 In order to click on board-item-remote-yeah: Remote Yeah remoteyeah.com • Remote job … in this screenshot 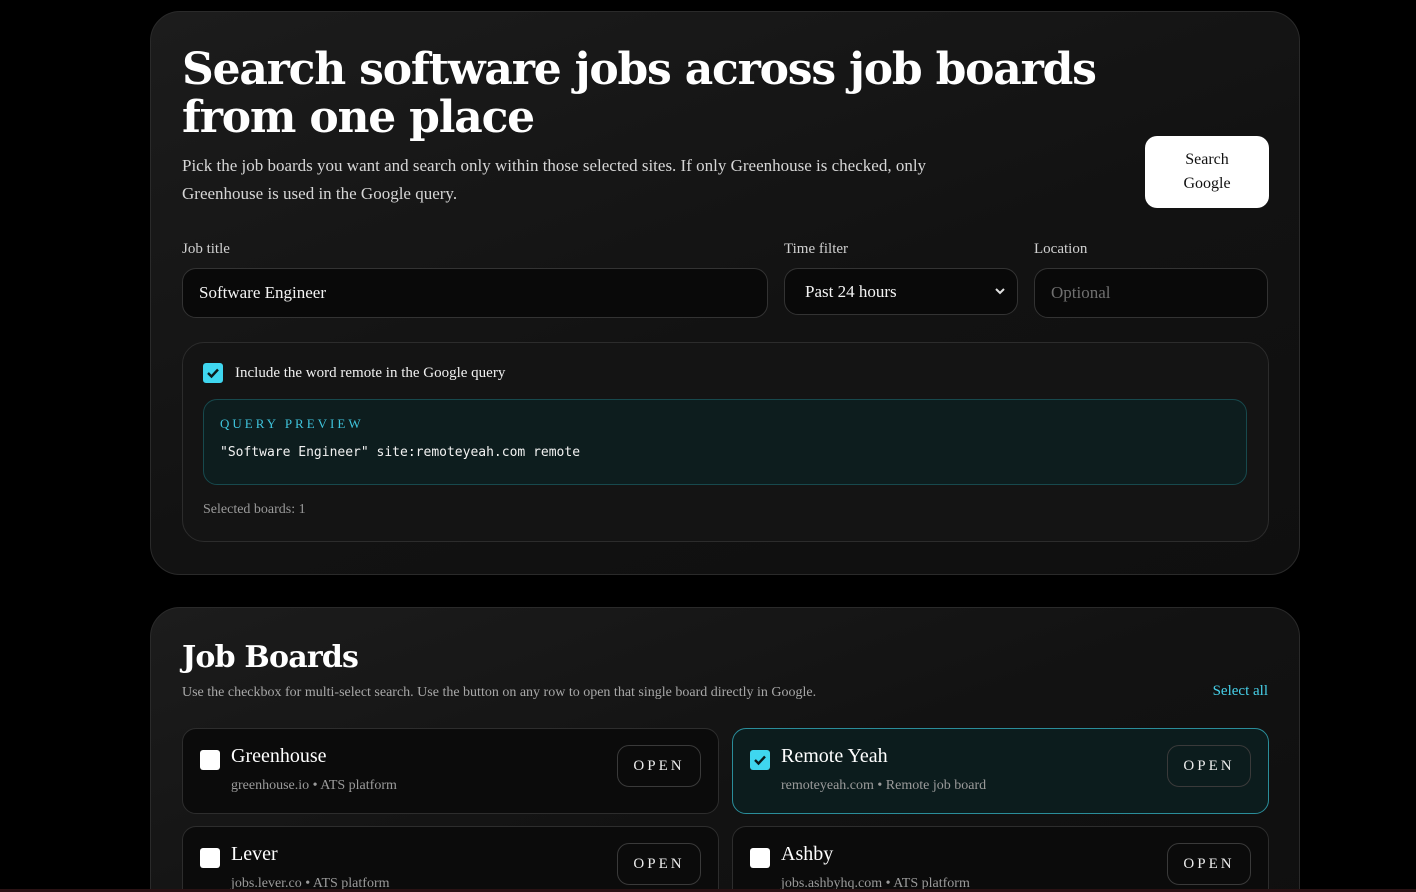, I will do `click(1000, 771)`.